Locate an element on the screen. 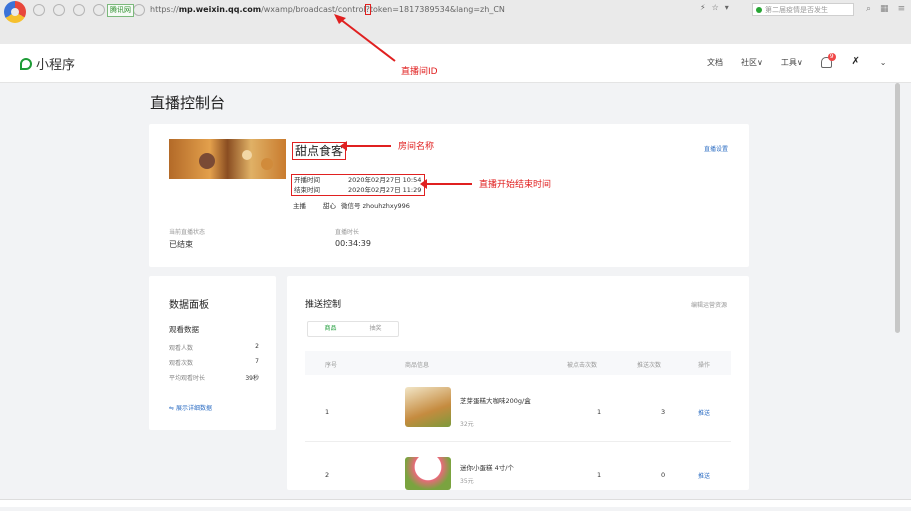 Image resolution: width=911 pixels, height=511 pixels. room-id-arrow is located at coordinates (365, 38).